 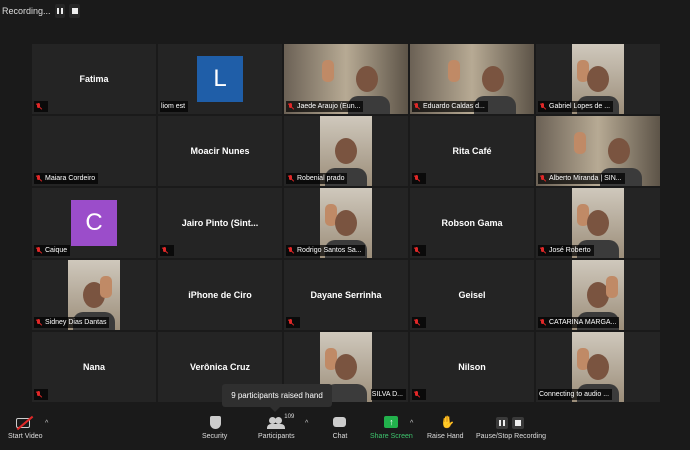 I want to click on participants-options-caret: ^, so click(x=306, y=423).